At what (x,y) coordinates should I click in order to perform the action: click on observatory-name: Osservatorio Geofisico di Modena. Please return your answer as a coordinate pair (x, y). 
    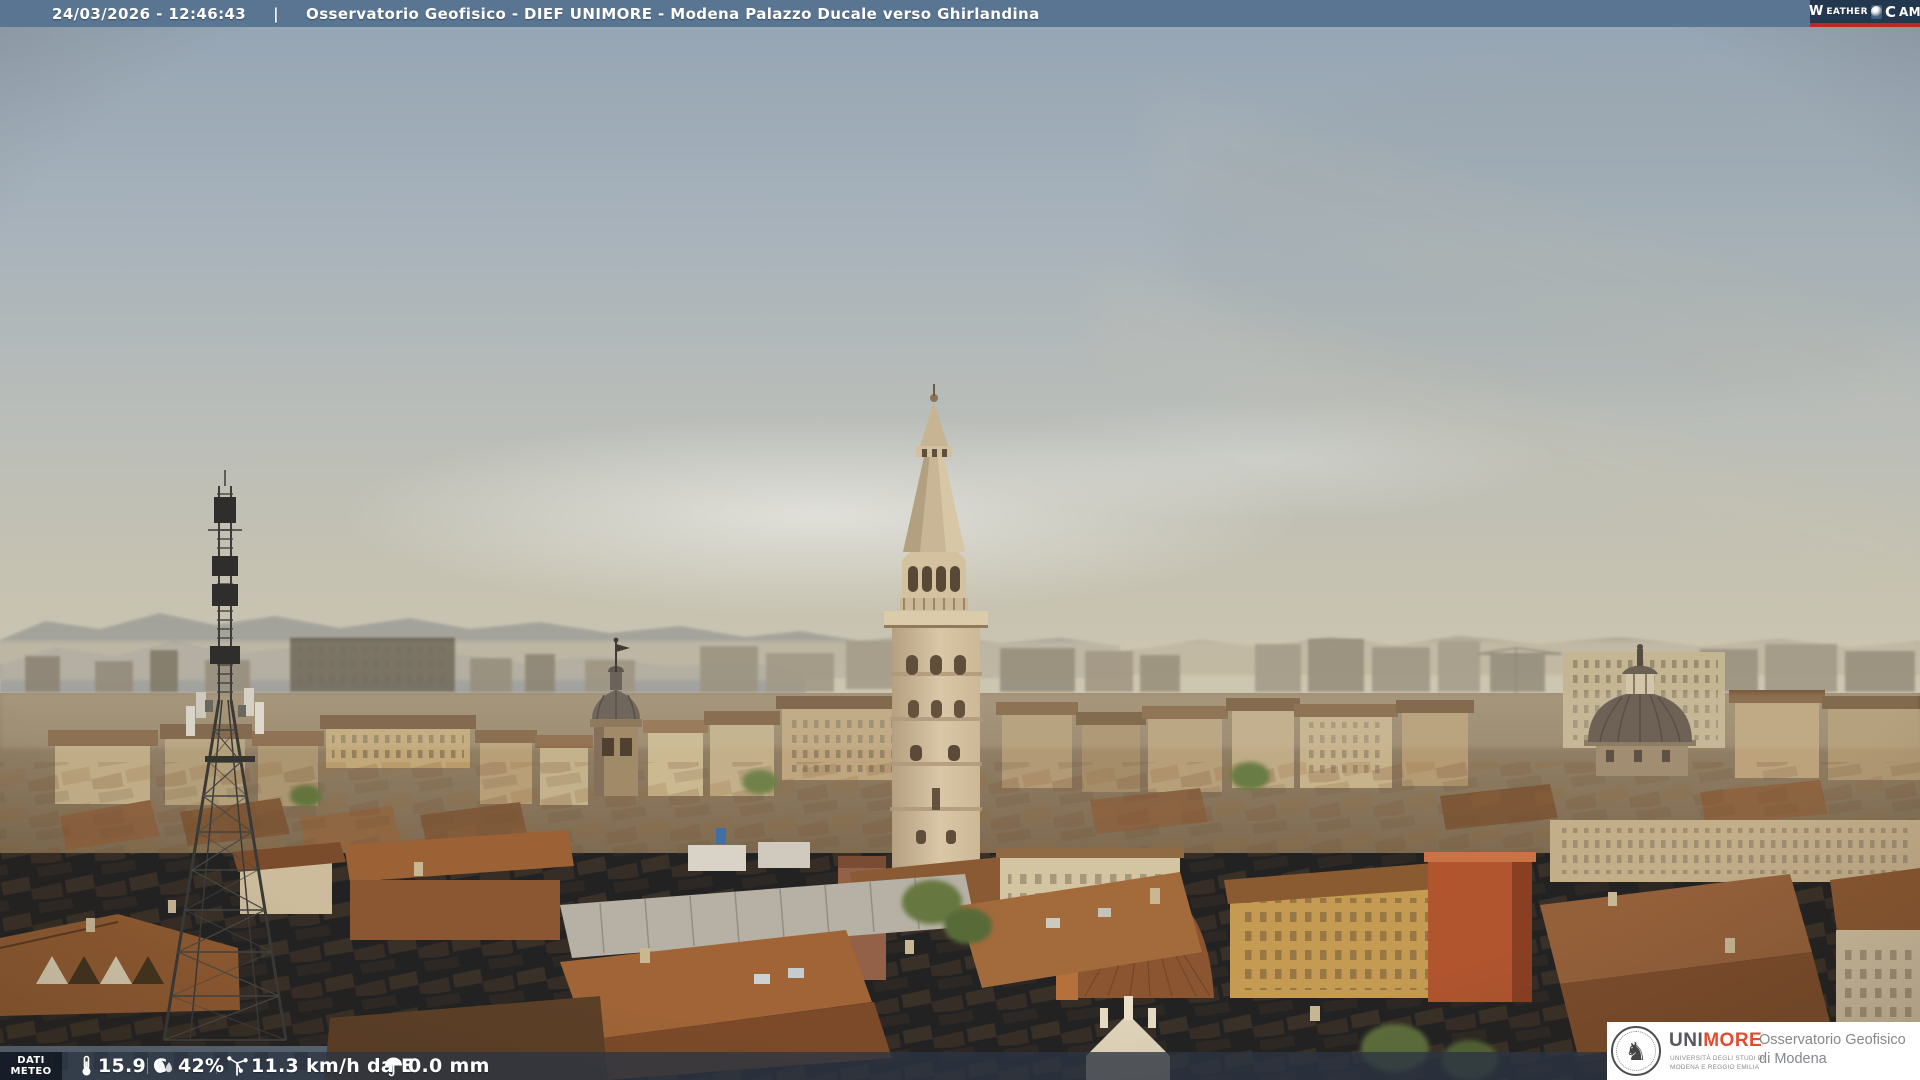
    Looking at the image, I should click on (1832, 1049).